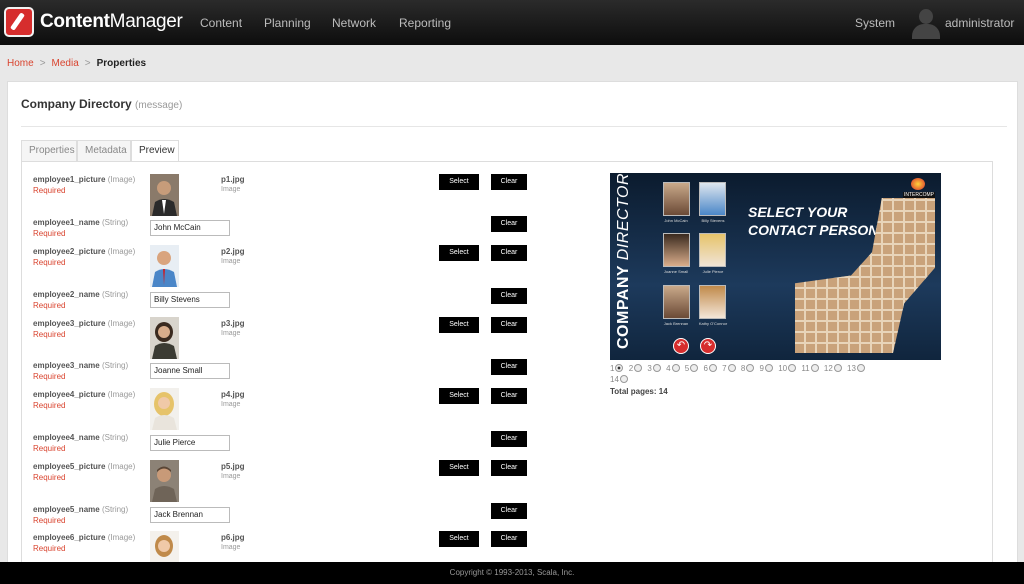 This screenshot has height=584, width=1024. I want to click on field-label: employee6_picture (Image), so click(84, 537).